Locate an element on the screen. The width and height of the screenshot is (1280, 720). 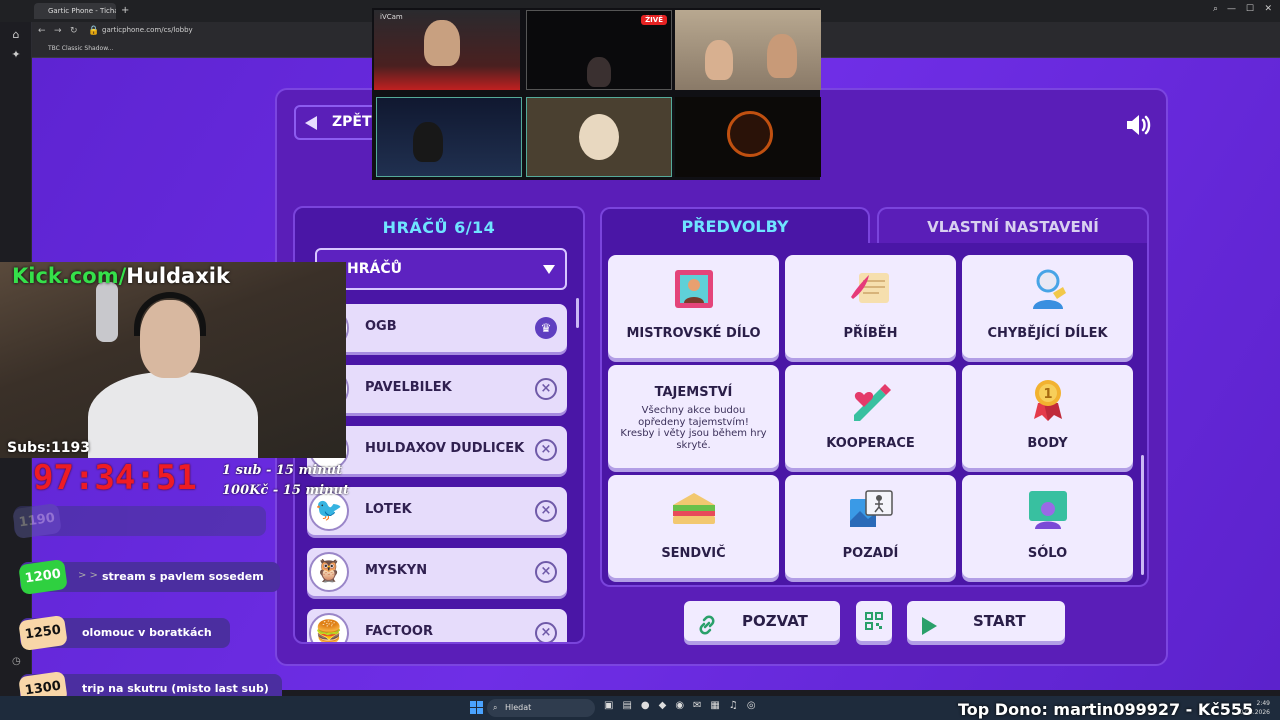
player-row: 🙂 OGB ♛ is located at coordinates (437, 328).